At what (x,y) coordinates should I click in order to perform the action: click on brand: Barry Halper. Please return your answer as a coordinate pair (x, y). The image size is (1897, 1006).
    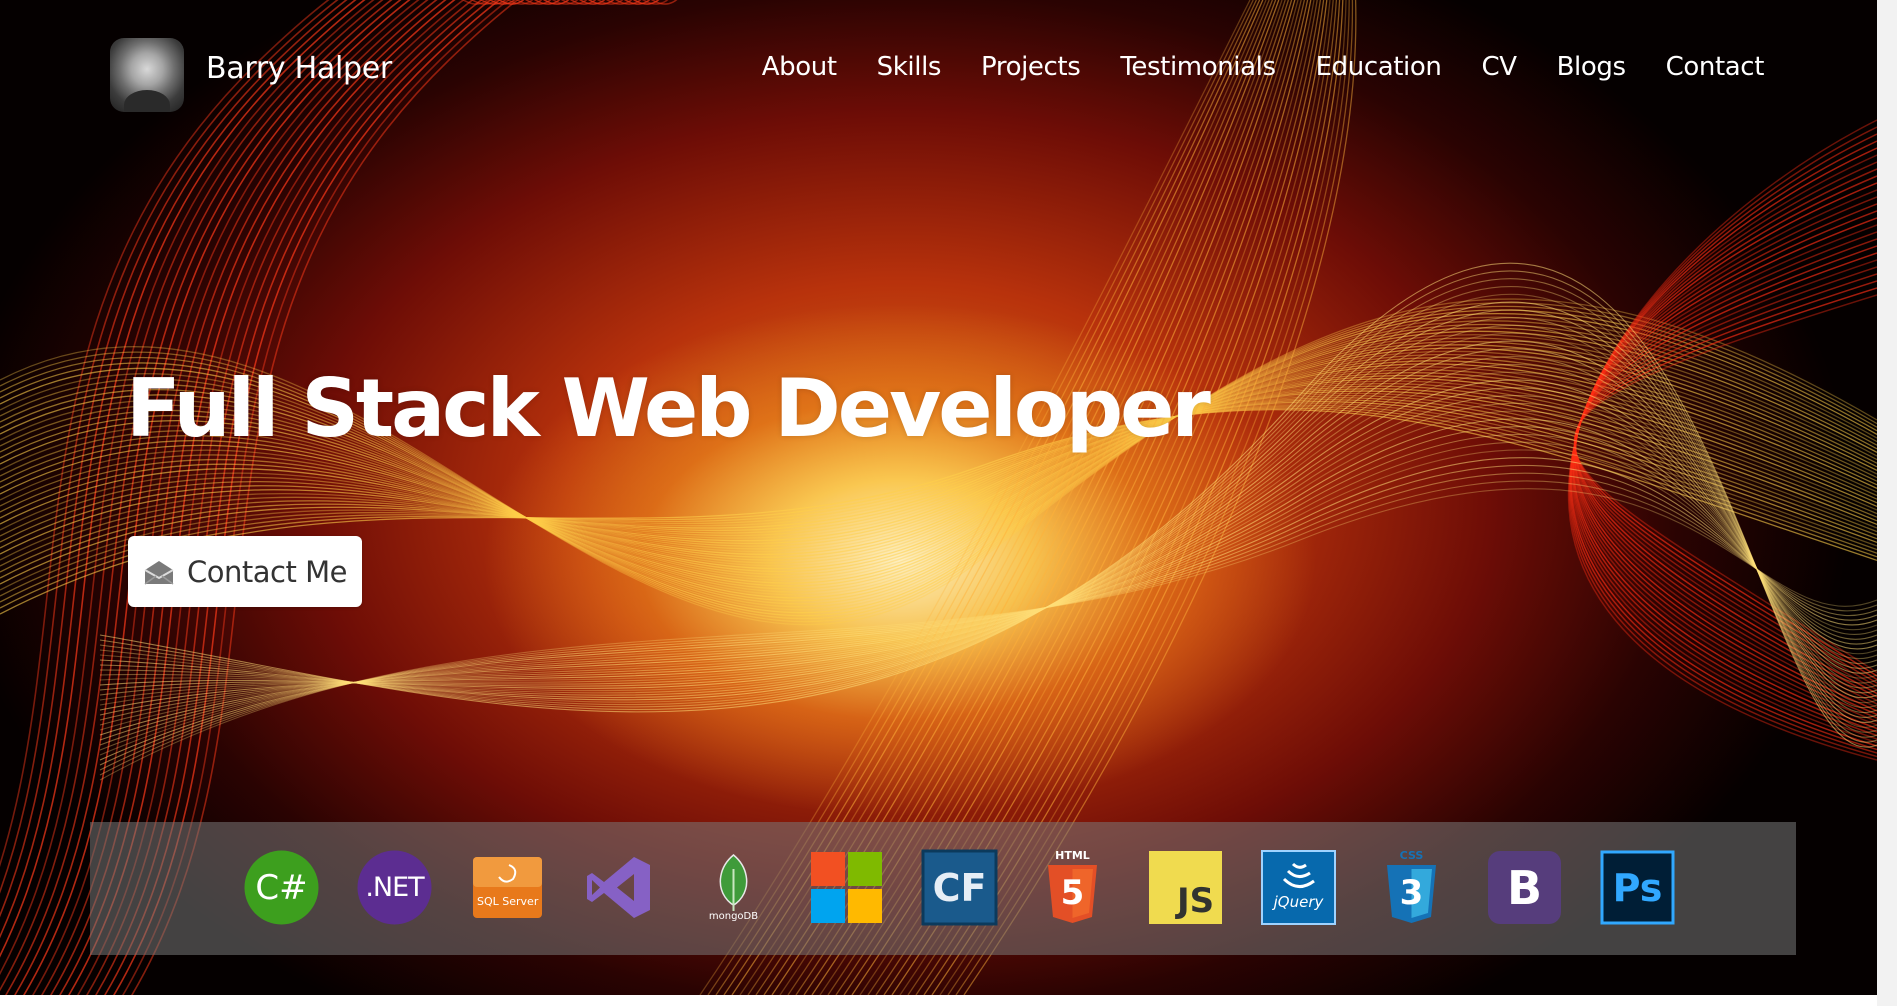
    Looking at the image, I should click on (251, 75).